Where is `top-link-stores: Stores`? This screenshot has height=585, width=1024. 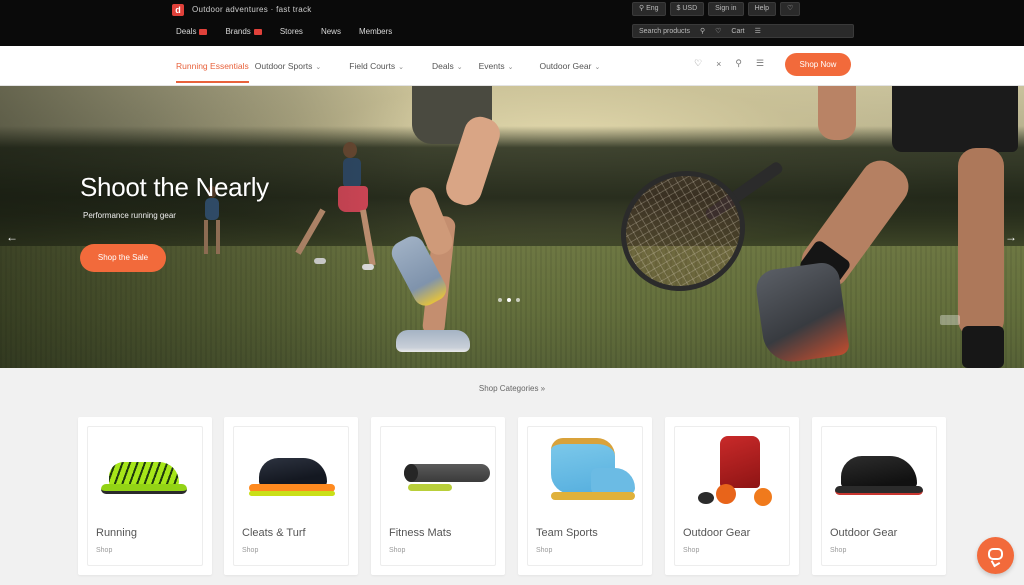 top-link-stores: Stores is located at coordinates (291, 31).